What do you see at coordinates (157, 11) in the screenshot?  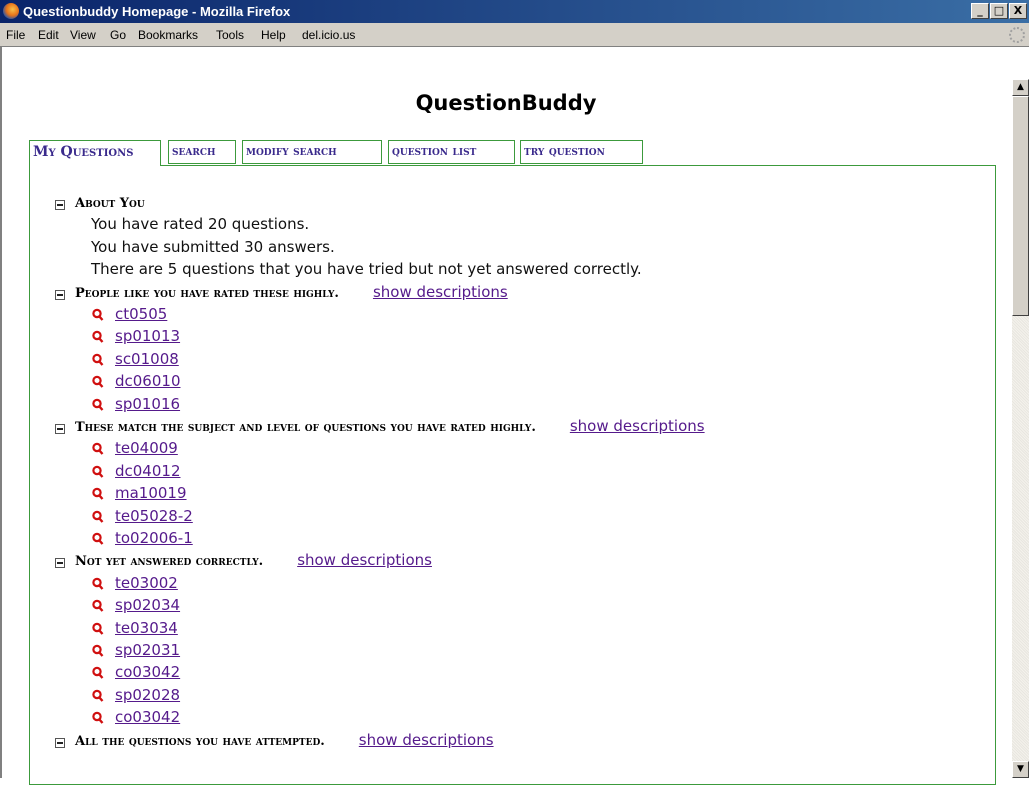 I see `window-title: Questionbuddy Homepage - Mozilla Firefox` at bounding box center [157, 11].